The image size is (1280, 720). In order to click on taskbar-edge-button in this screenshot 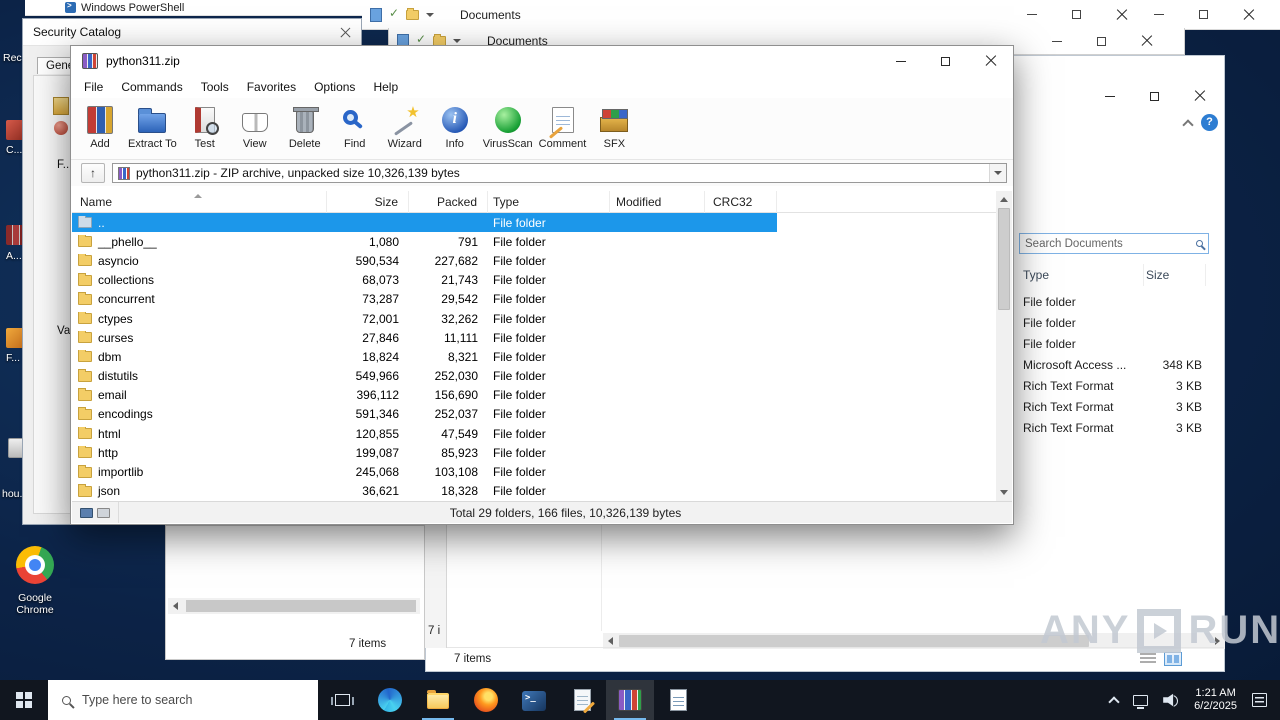, I will do `click(390, 700)`.